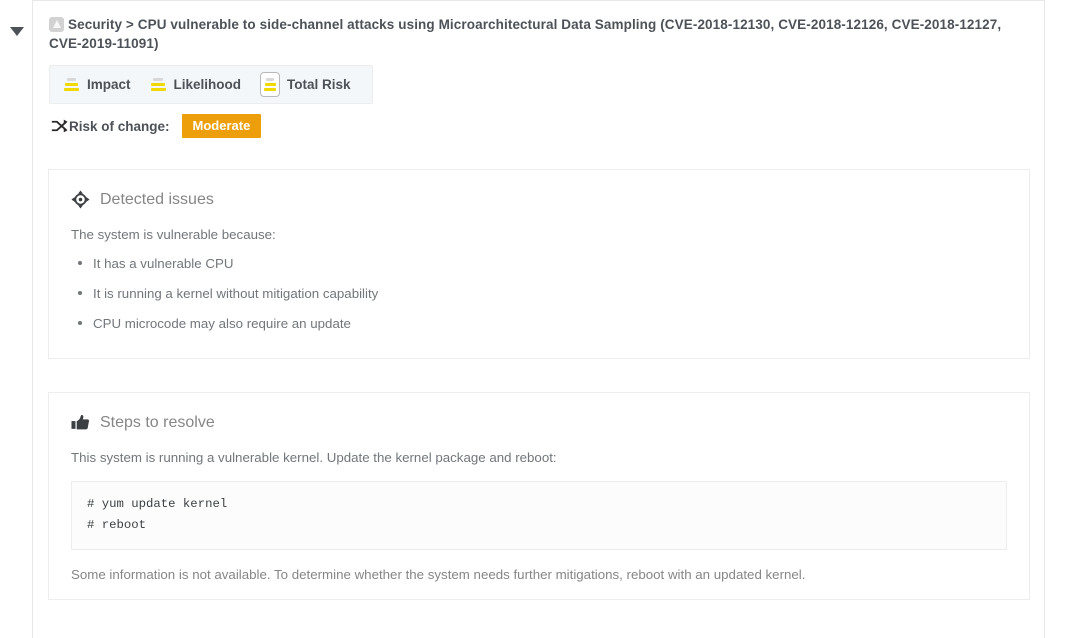  I want to click on risk-of-change-badge: Moderate, so click(221, 126).